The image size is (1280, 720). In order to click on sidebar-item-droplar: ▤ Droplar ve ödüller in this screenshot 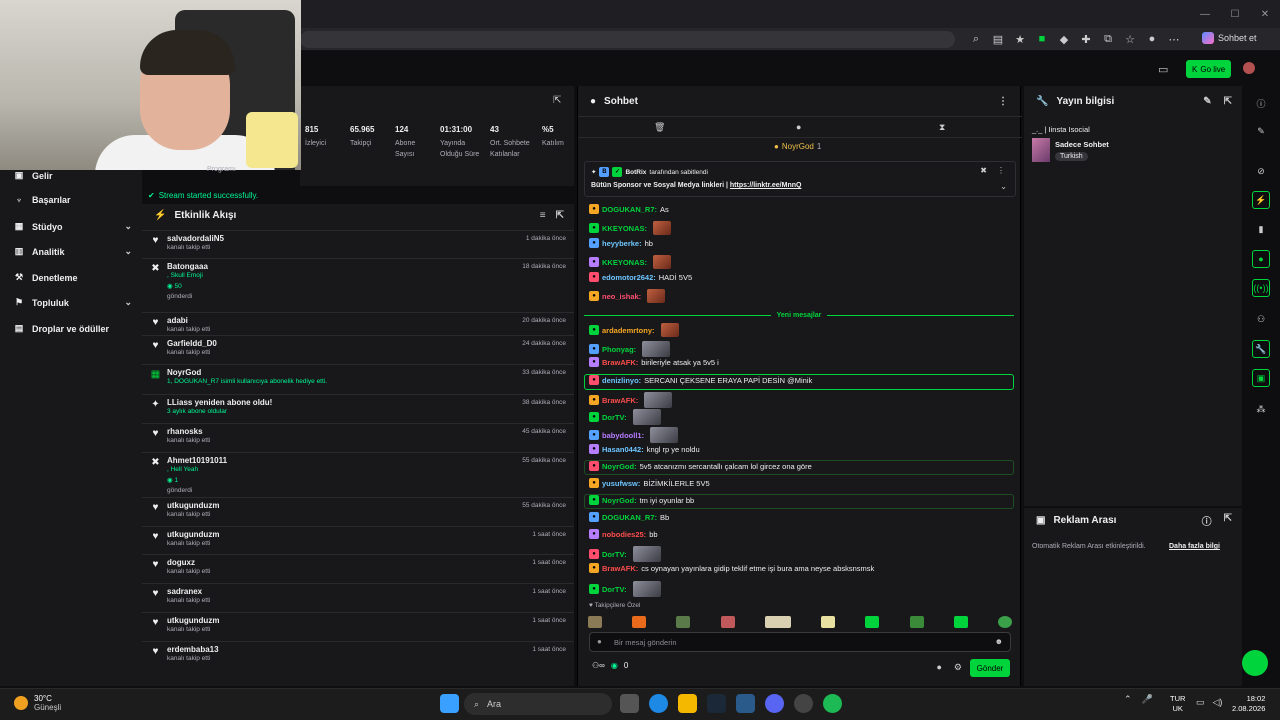, I will do `click(73, 328)`.